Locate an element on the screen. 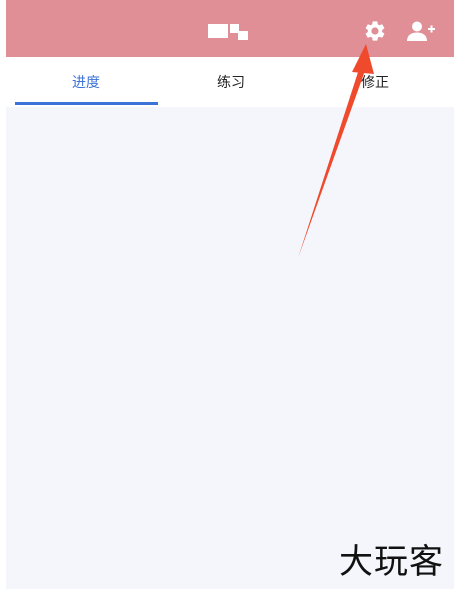 Image resolution: width=454 pixels, height=589 pixels. tab-bar: 进度 练习 修正 is located at coordinates (230, 82).